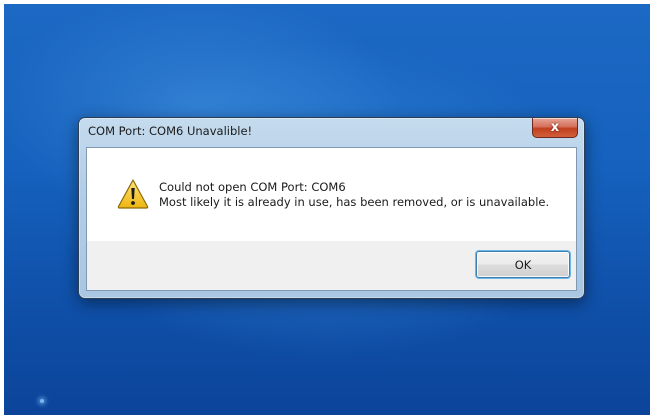  I want to click on message-line-1: Could not open COM Port: COM6, so click(252, 187).